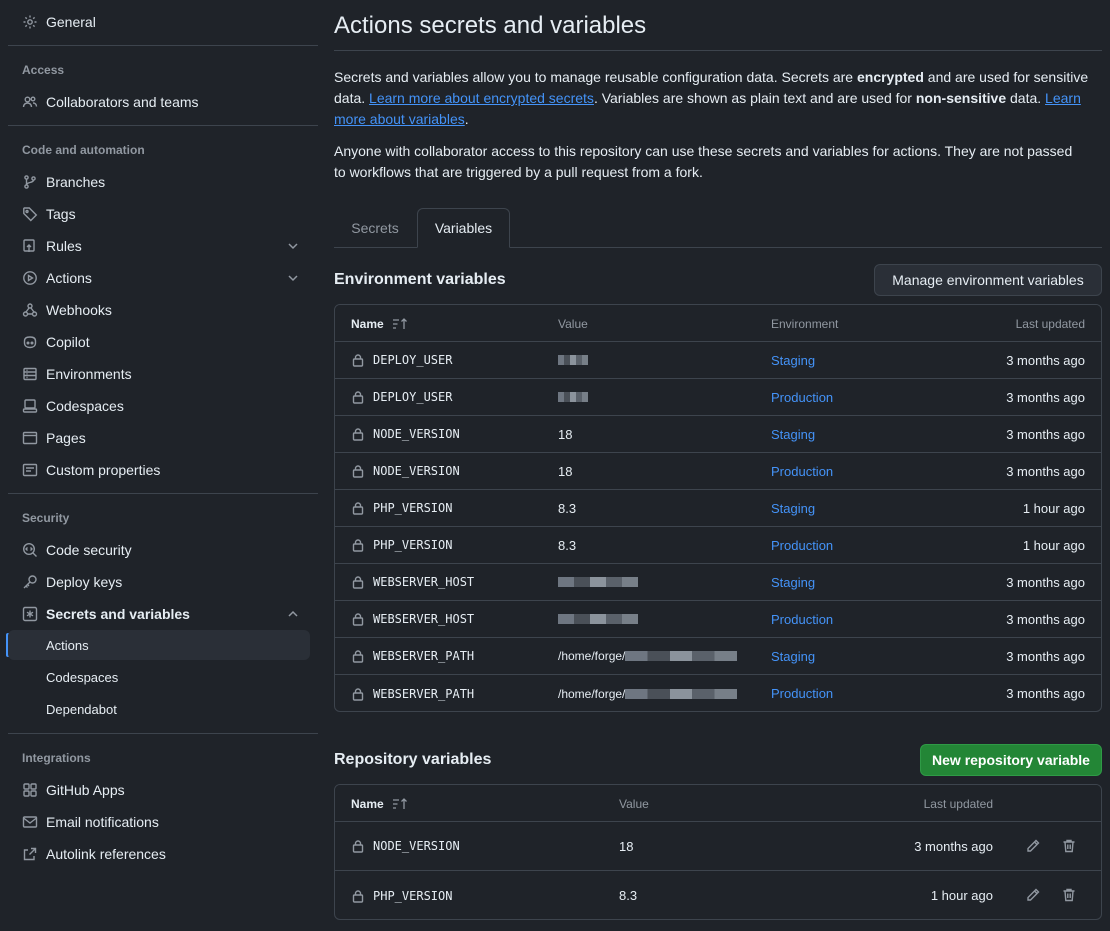  I want to click on play-icon, so click(30, 278).